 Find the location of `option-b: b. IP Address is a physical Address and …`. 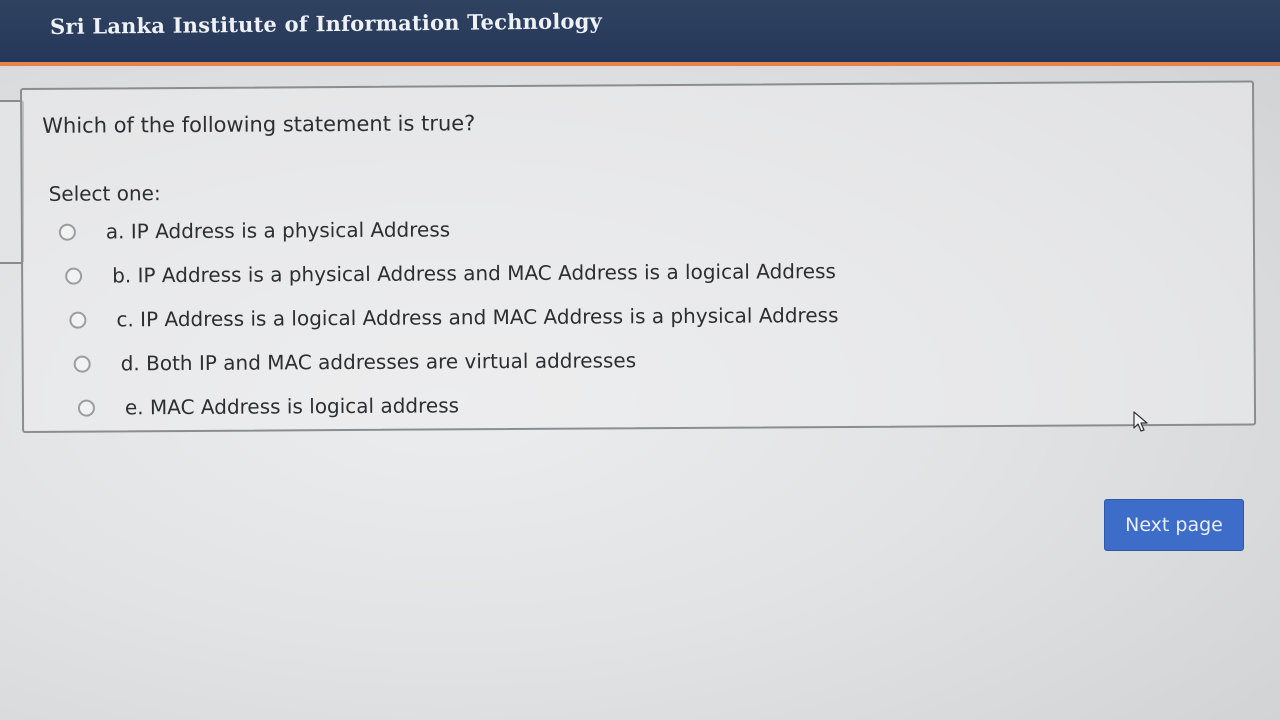

option-b: b. IP Address is a physical Address and … is located at coordinates (450, 273).